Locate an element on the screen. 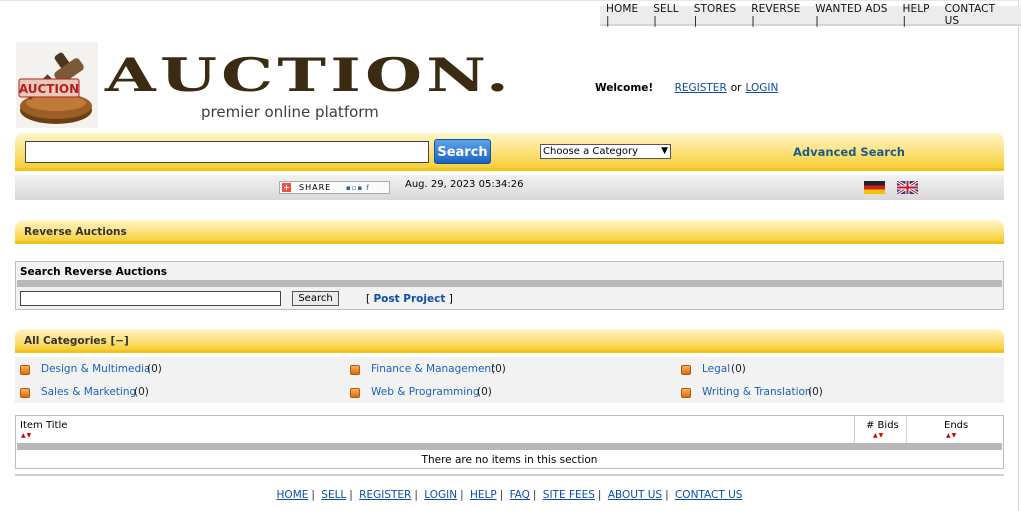 Image resolution: width=1021 pixels, height=511 pixels. or-text: or is located at coordinates (736, 88).